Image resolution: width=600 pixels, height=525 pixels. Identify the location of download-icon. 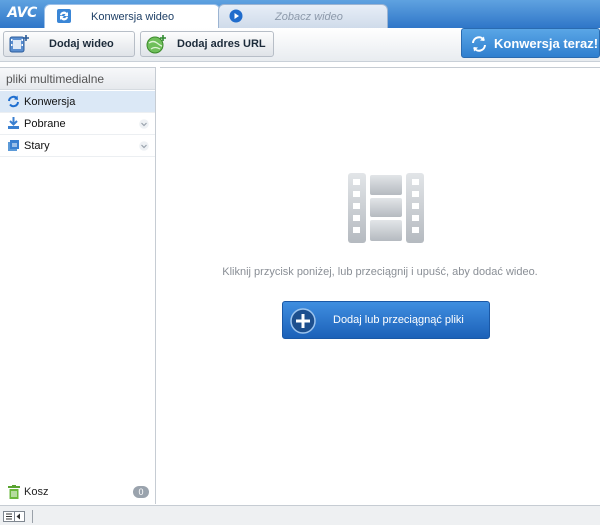
(13, 123).